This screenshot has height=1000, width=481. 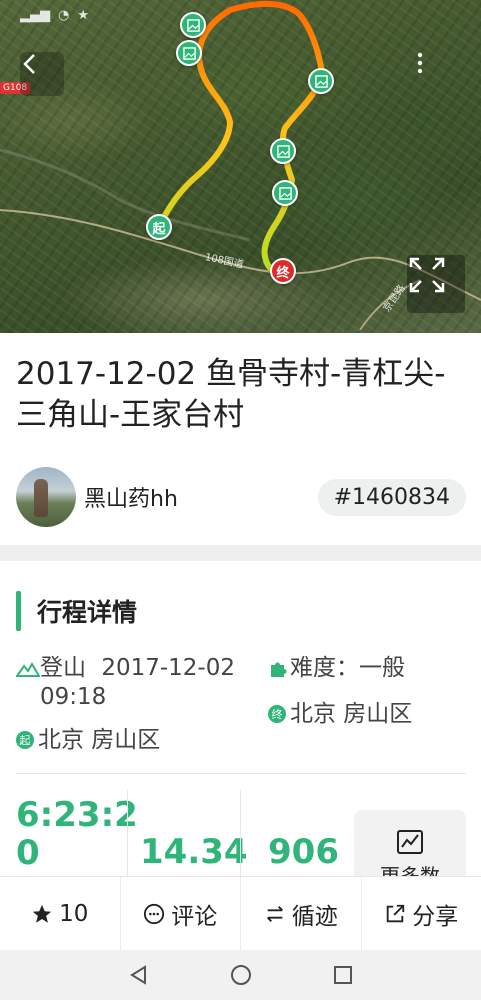 I want to click on author-row: 黑山药hh #1460834, so click(x=241, y=497).